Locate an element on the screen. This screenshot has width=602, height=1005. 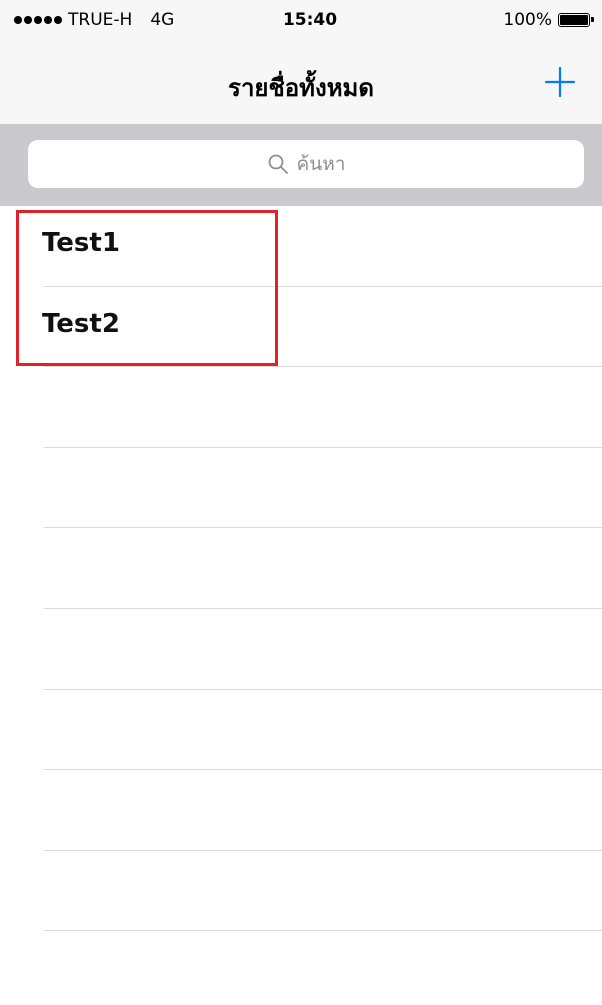
status-bar: TRUE-H 4G 15:40 100% is located at coordinates (301, 20).